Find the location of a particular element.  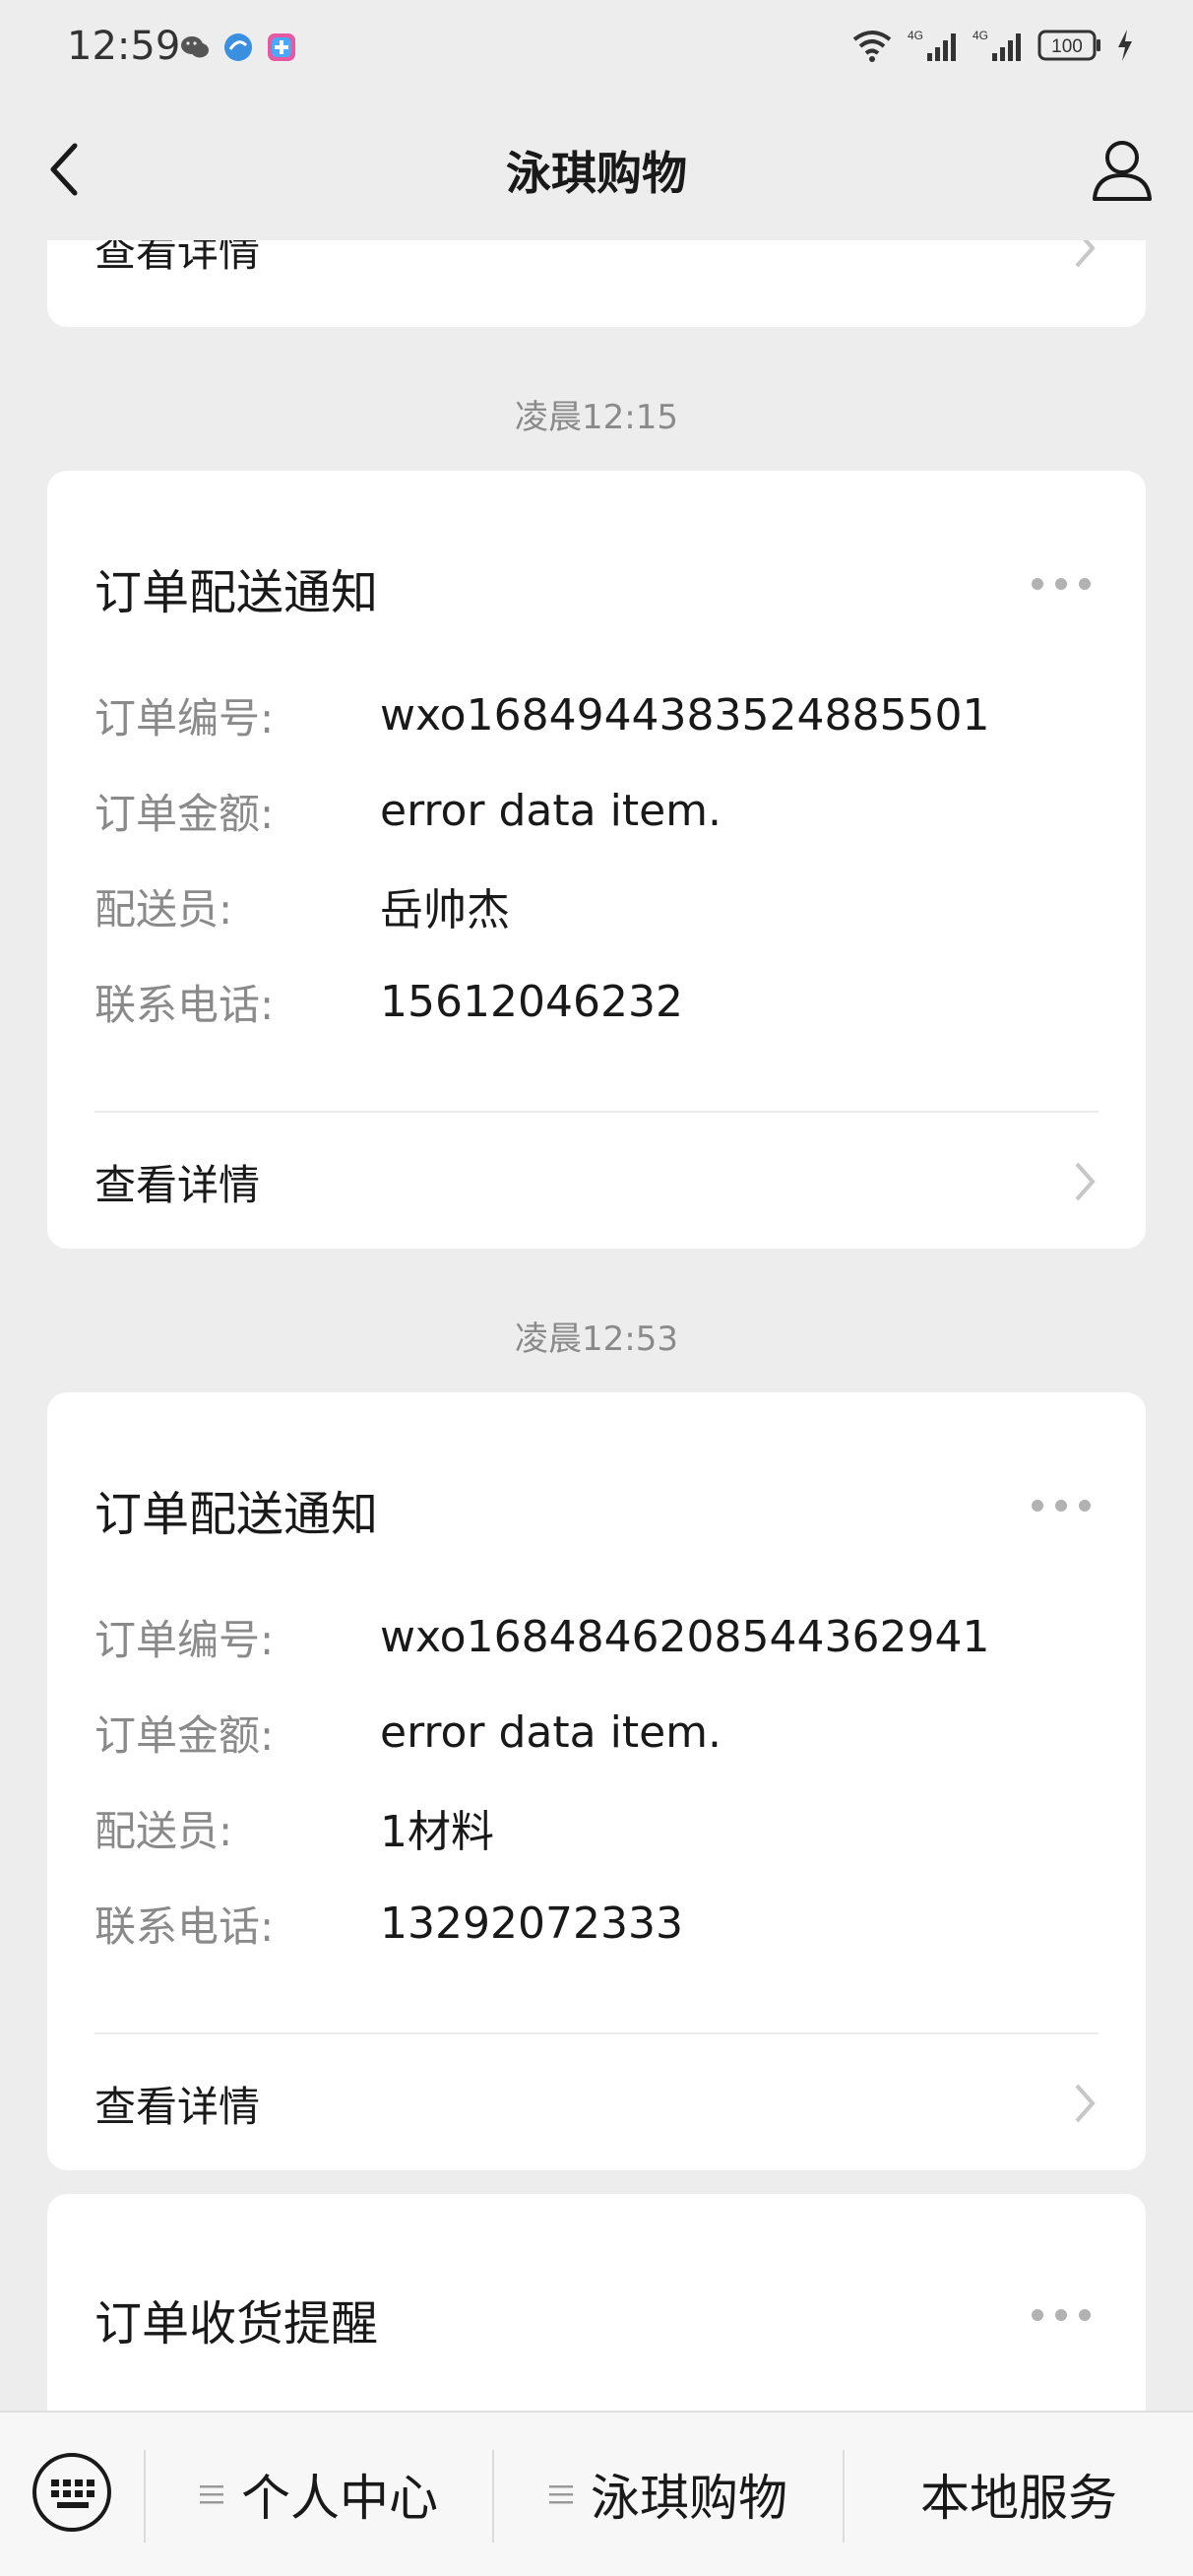

status-bar: 12:59 4G 4G 100 is located at coordinates (596, 49).